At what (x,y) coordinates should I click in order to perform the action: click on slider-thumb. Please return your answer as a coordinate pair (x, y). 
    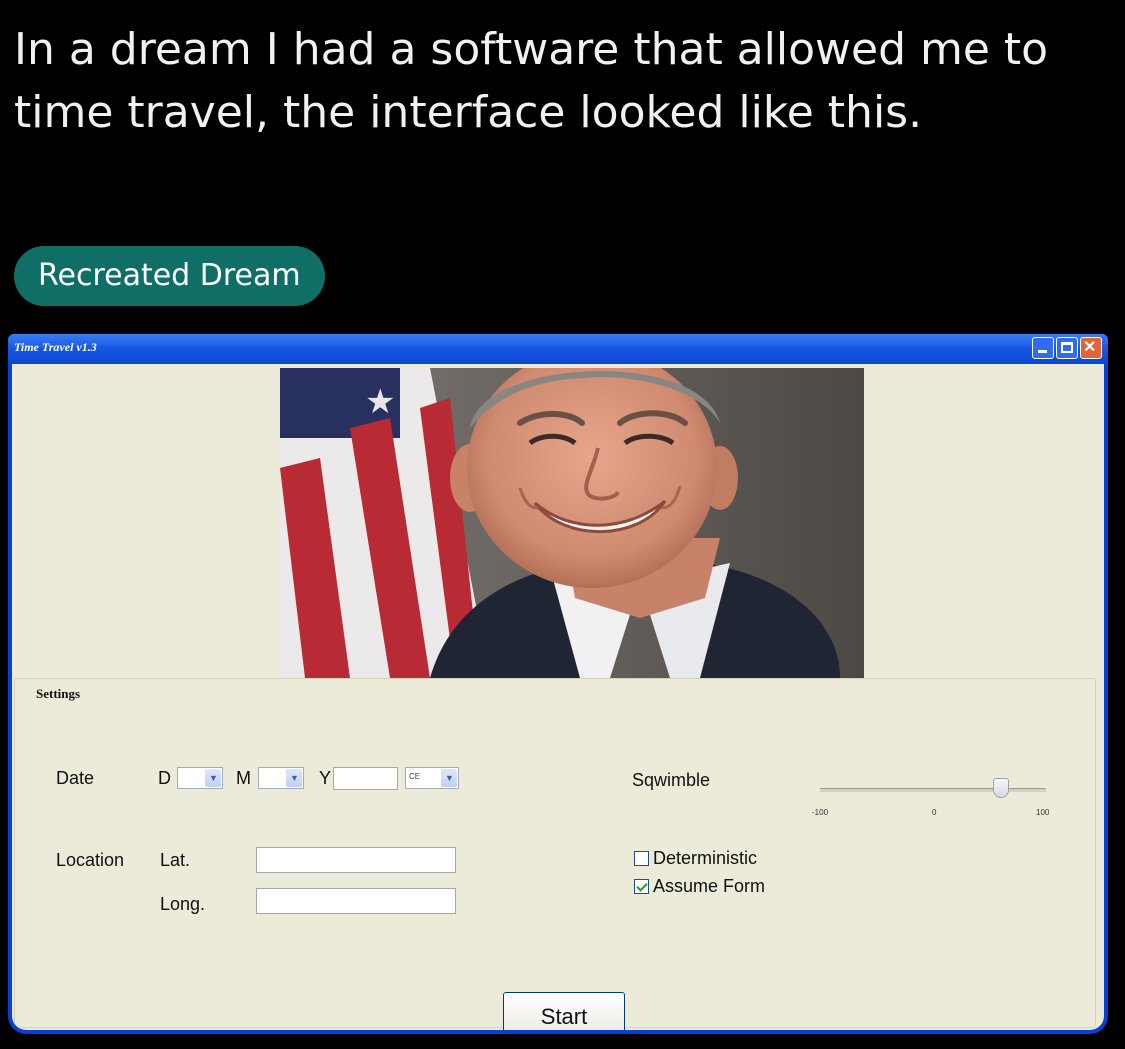
    Looking at the image, I should click on (1000, 788).